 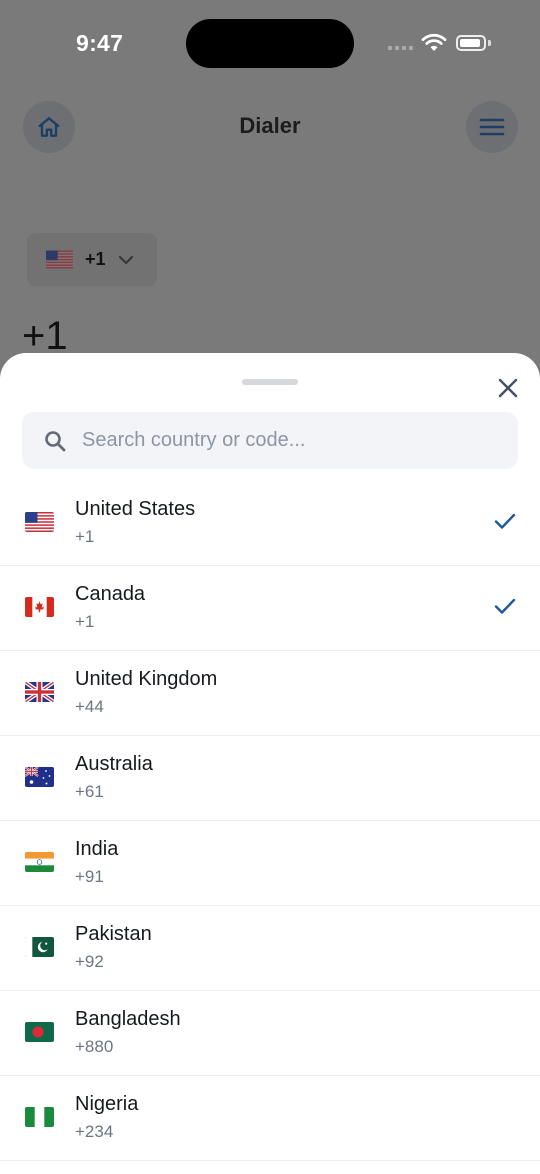 What do you see at coordinates (95, 259) in the screenshot?
I see `country-code-value: +1` at bounding box center [95, 259].